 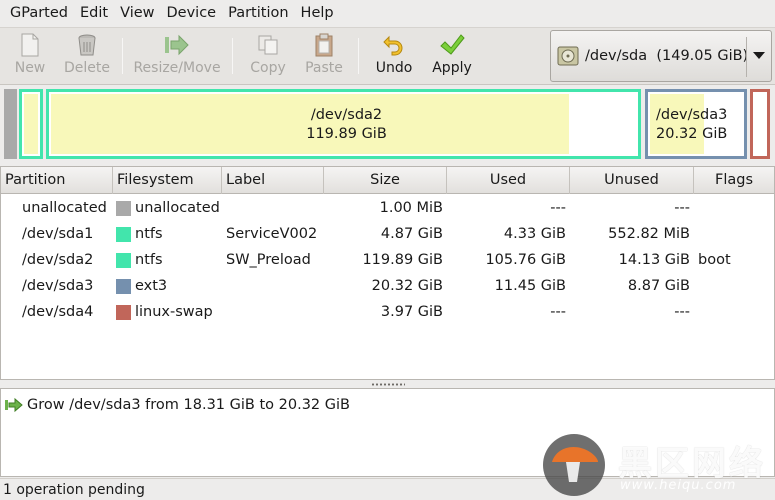 What do you see at coordinates (411, 234) in the screenshot?
I see `size-cell: 4.87 GiB` at bounding box center [411, 234].